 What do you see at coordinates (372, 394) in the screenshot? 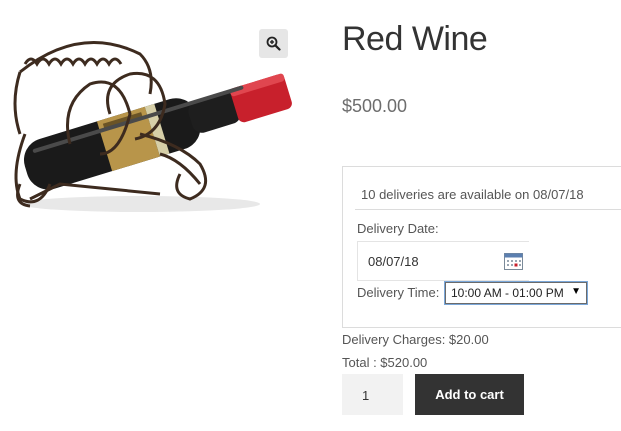
I see `quantity-input: 1` at bounding box center [372, 394].